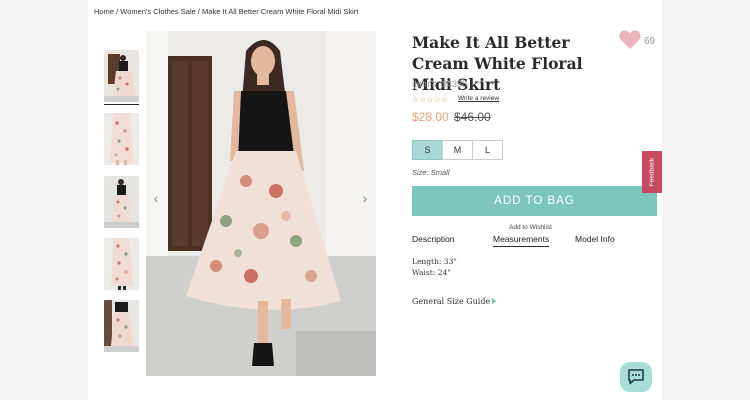 Image resolution: width=750 pixels, height=400 pixels. I want to click on size-selector: S M L, so click(457, 150).